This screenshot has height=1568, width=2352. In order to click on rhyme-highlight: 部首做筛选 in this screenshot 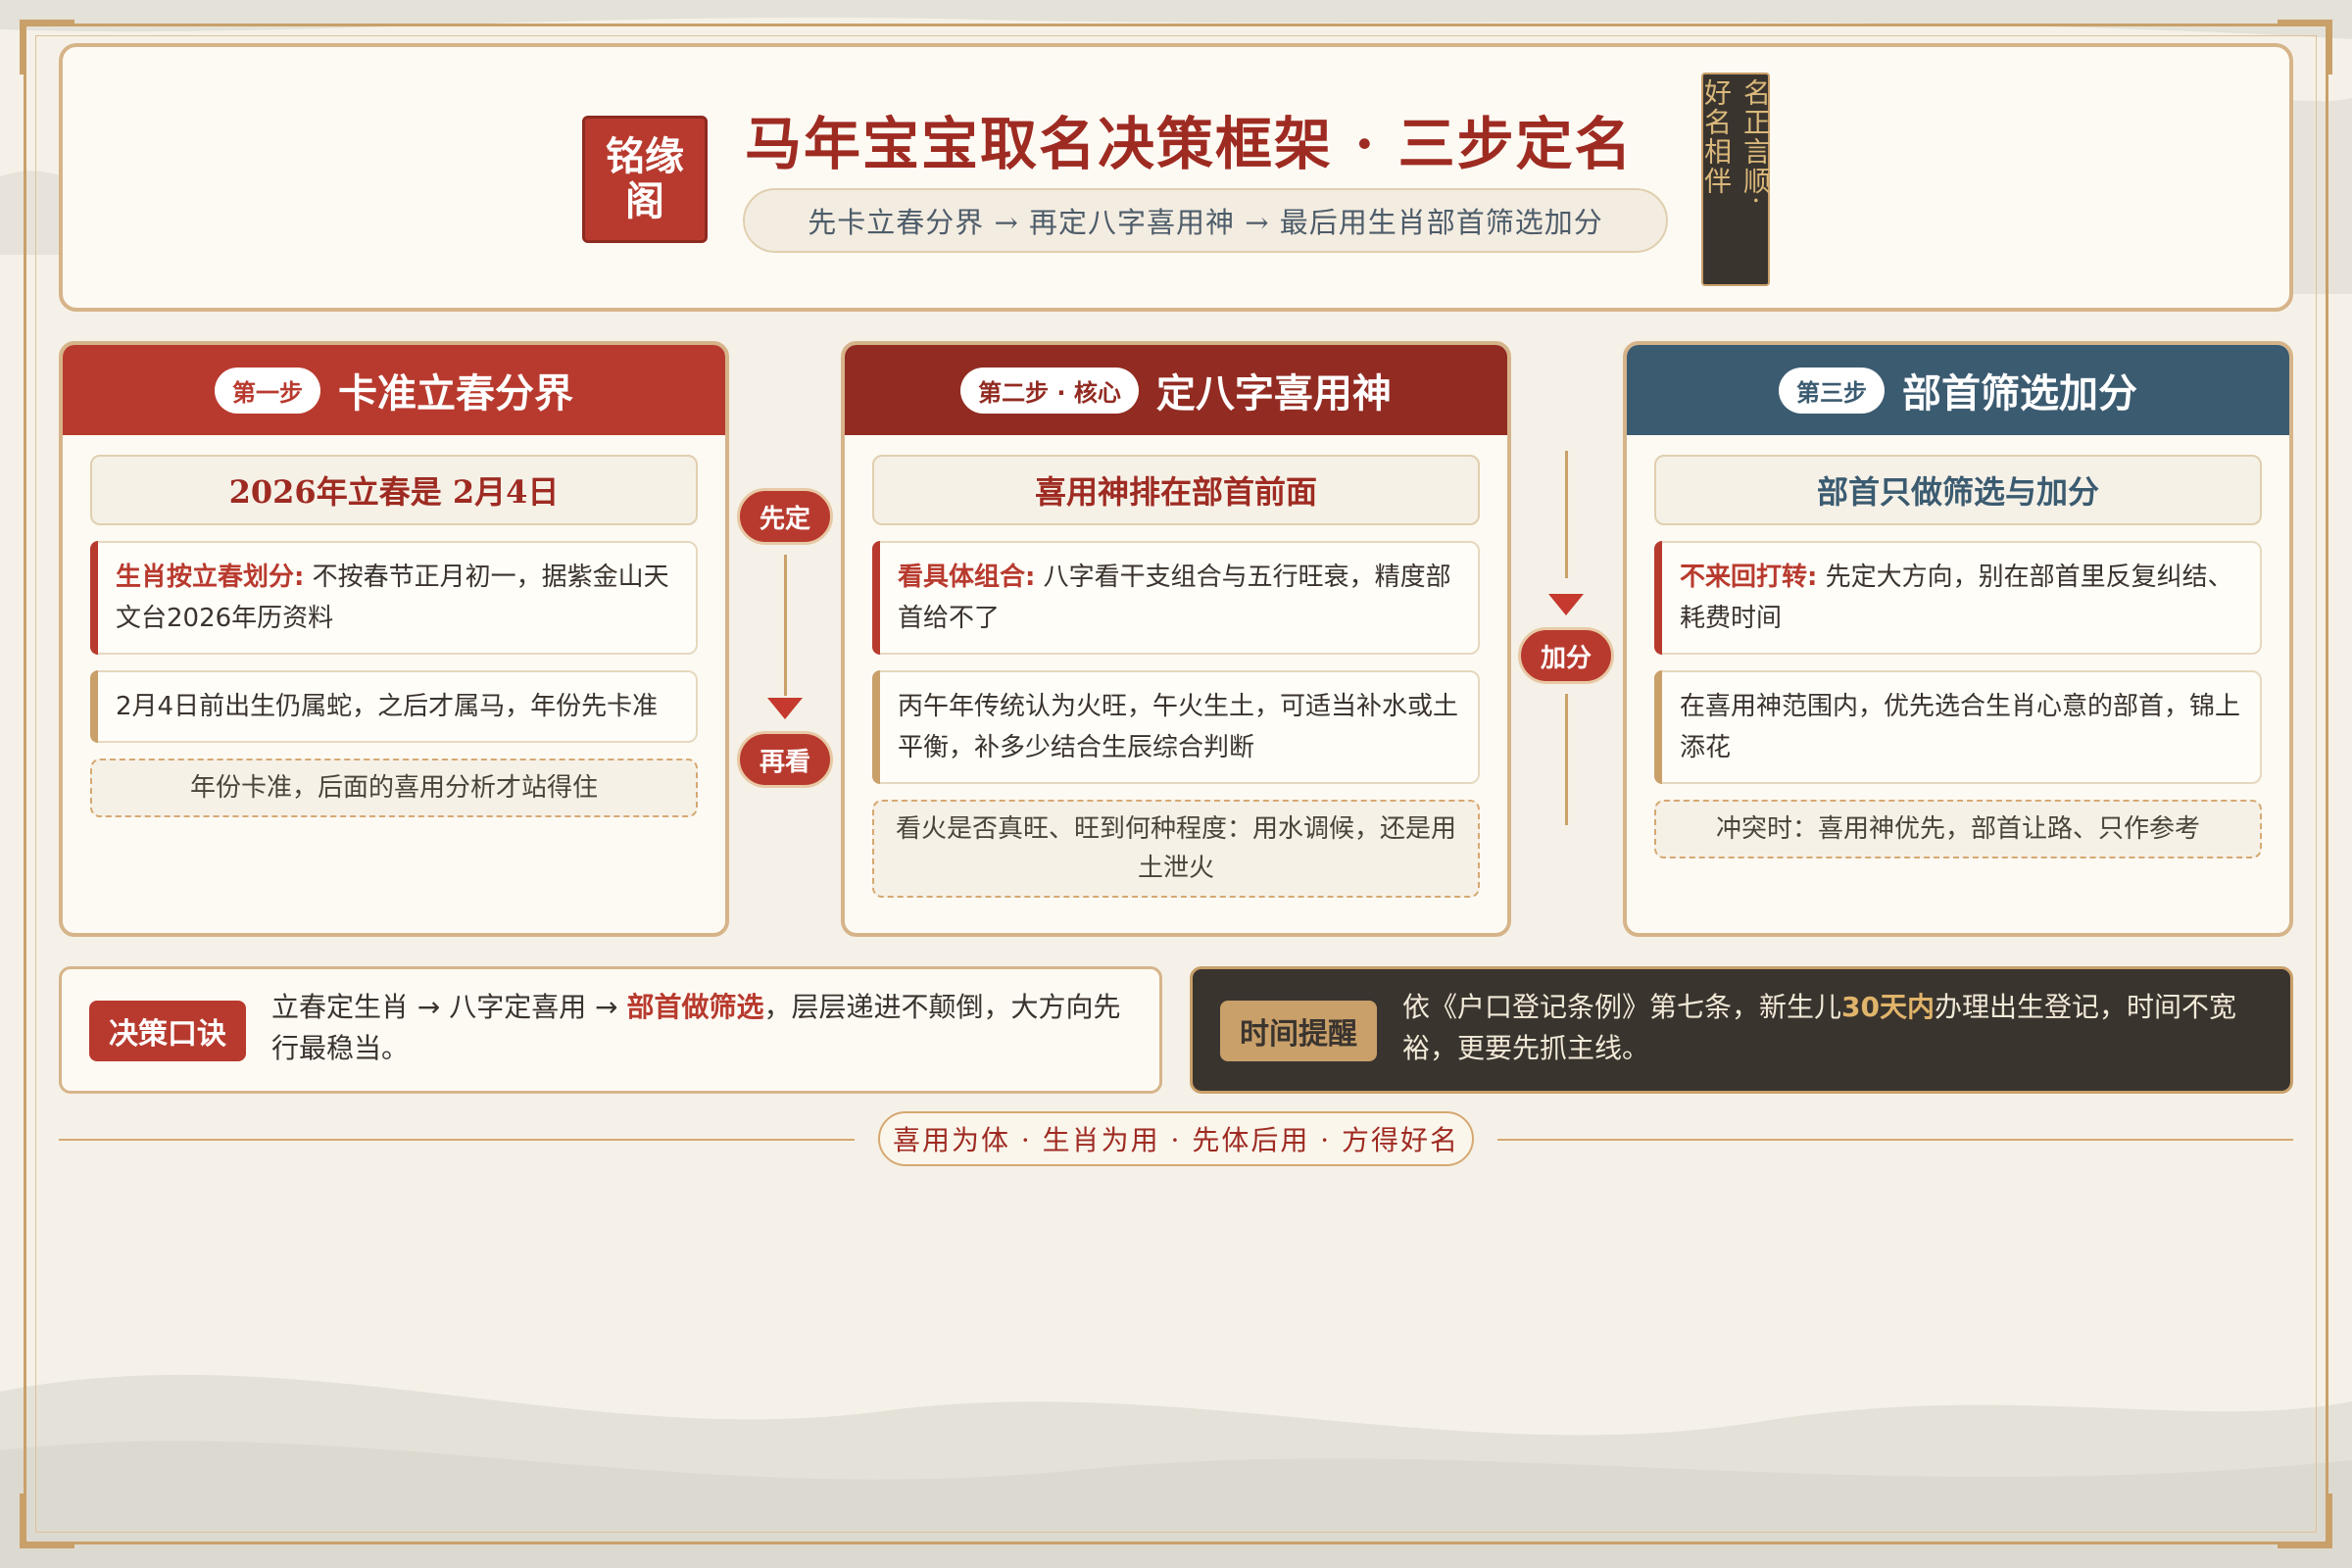, I will do `click(695, 1007)`.